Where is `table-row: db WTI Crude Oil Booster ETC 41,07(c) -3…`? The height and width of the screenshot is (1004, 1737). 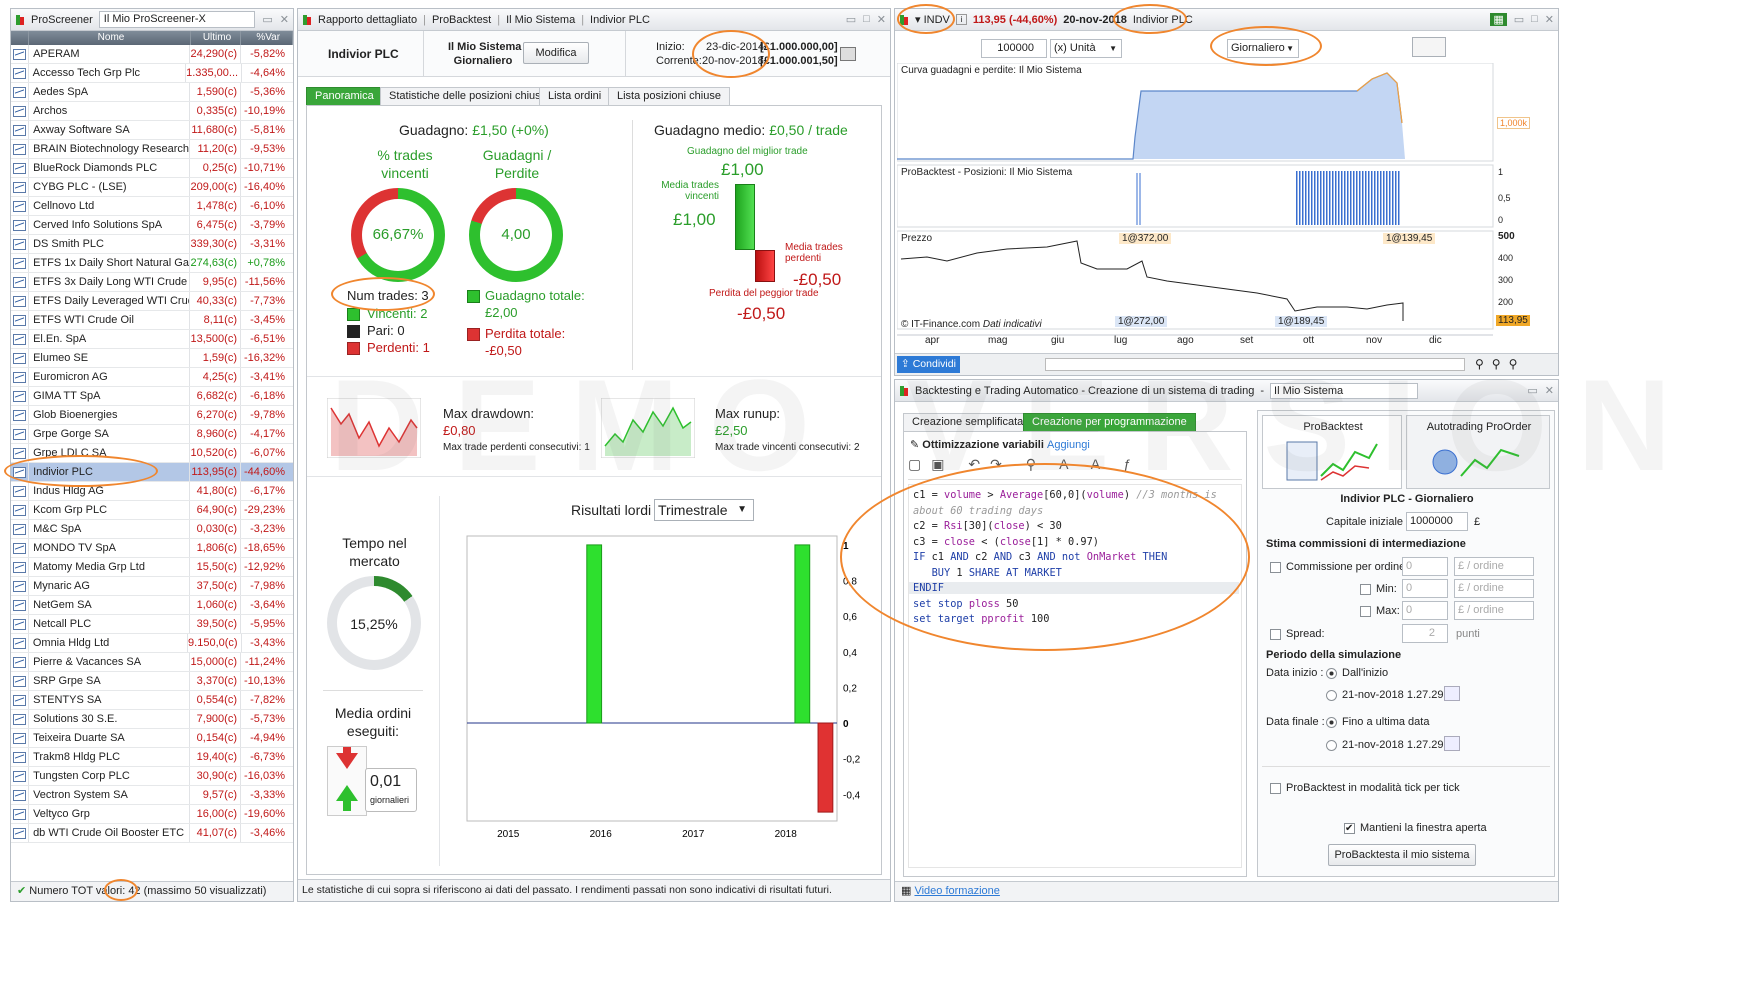 table-row: db WTI Crude Oil Booster ETC 41,07(c) -3… is located at coordinates (152, 833).